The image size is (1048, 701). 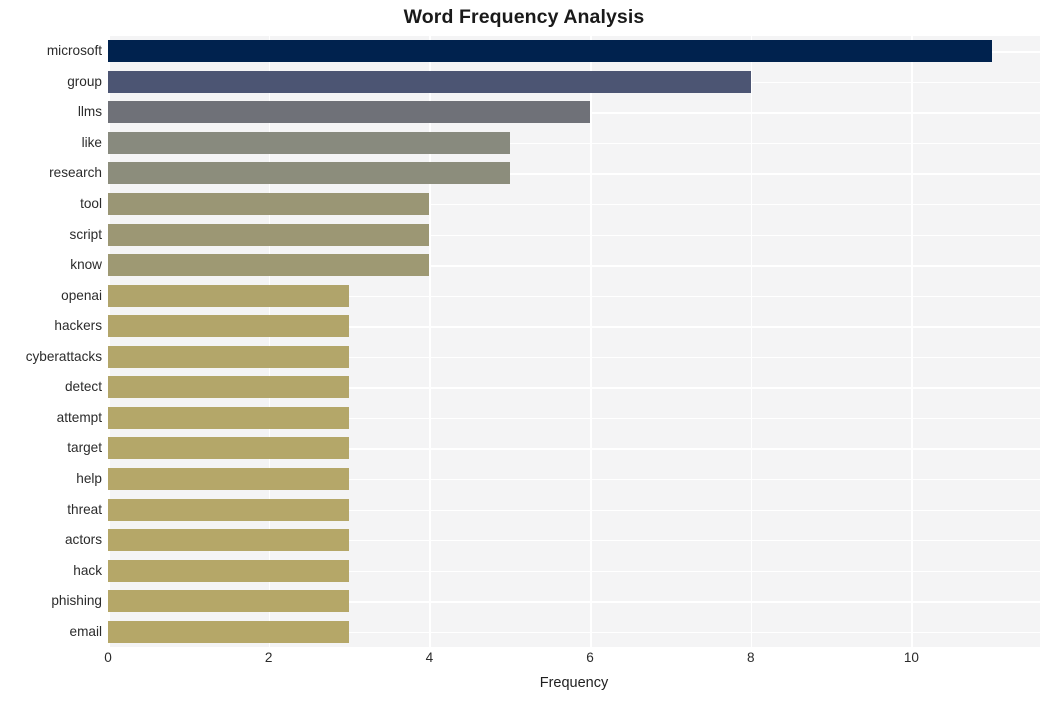 What do you see at coordinates (229, 478) in the screenshot?
I see `bar-help` at bounding box center [229, 478].